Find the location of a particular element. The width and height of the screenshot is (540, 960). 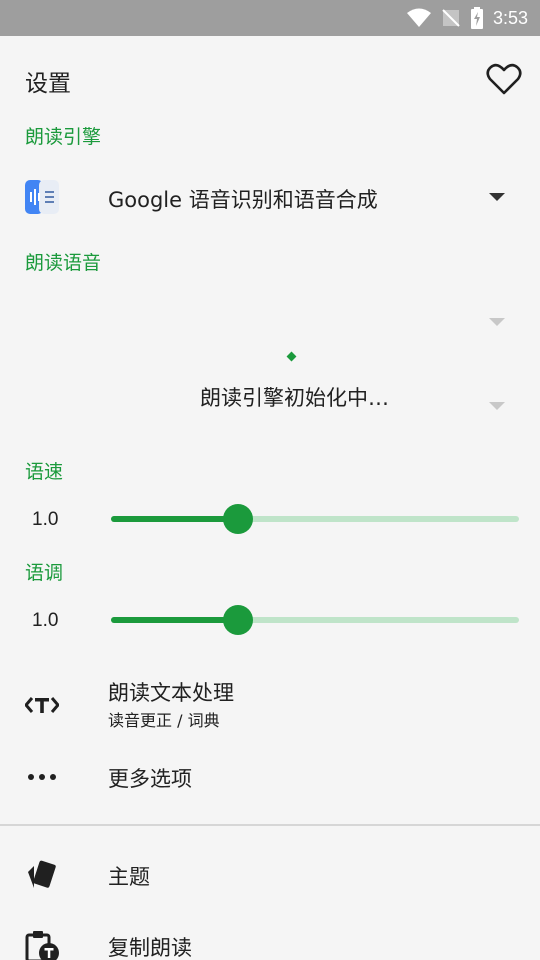

engine-dropdown: Google 语音识别和语音合成 is located at coordinates (243, 199).